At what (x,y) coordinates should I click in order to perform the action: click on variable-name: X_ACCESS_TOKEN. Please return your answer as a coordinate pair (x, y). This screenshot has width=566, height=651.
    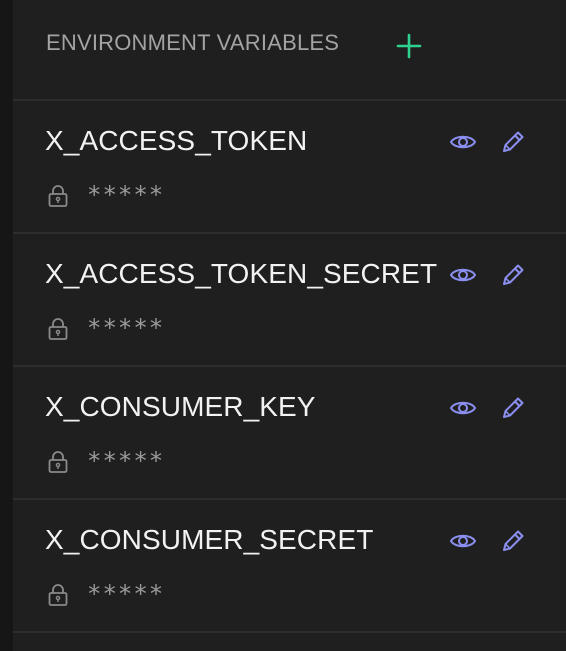
    Looking at the image, I should click on (176, 140).